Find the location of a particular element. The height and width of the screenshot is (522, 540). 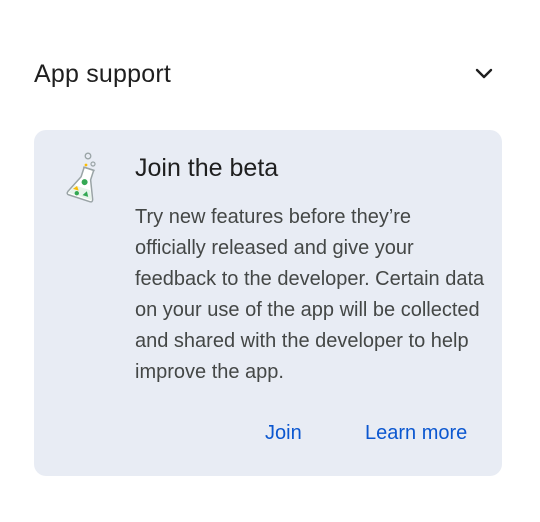

card-title: Join the beta is located at coordinates (207, 168).